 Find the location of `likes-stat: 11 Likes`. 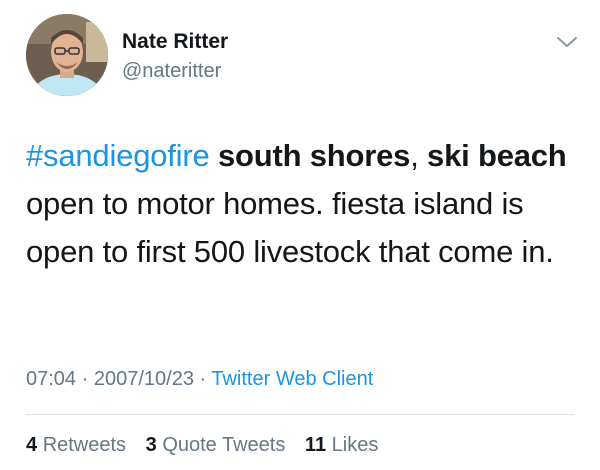

likes-stat: 11 Likes is located at coordinates (341, 445).